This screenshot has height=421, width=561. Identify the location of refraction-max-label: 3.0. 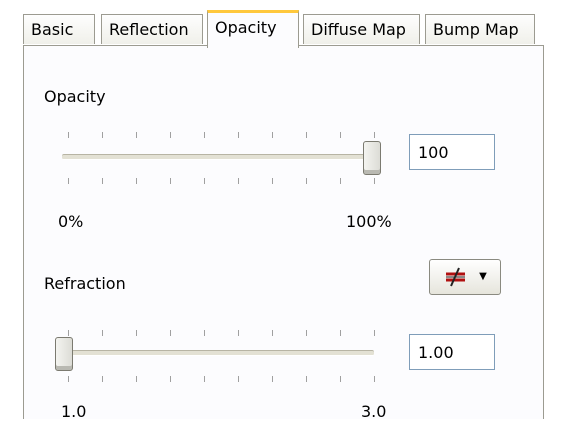
(374, 411).